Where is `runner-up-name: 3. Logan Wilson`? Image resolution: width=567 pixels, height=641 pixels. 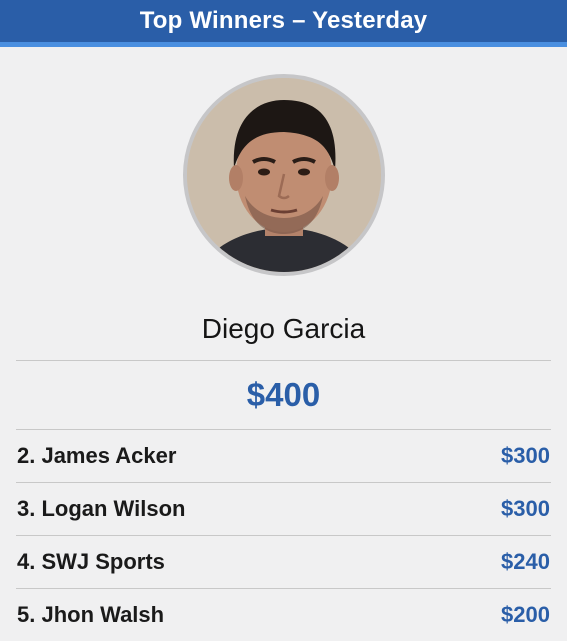 runner-up-name: 3. Logan Wilson is located at coordinates (101, 508).